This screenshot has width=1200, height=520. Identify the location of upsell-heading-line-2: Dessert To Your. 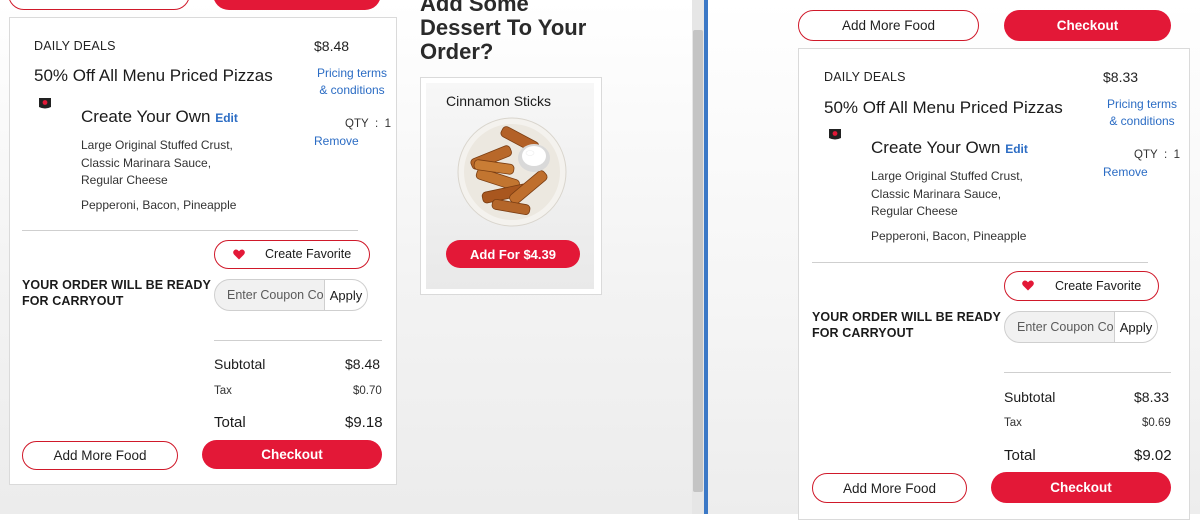
(503, 27).